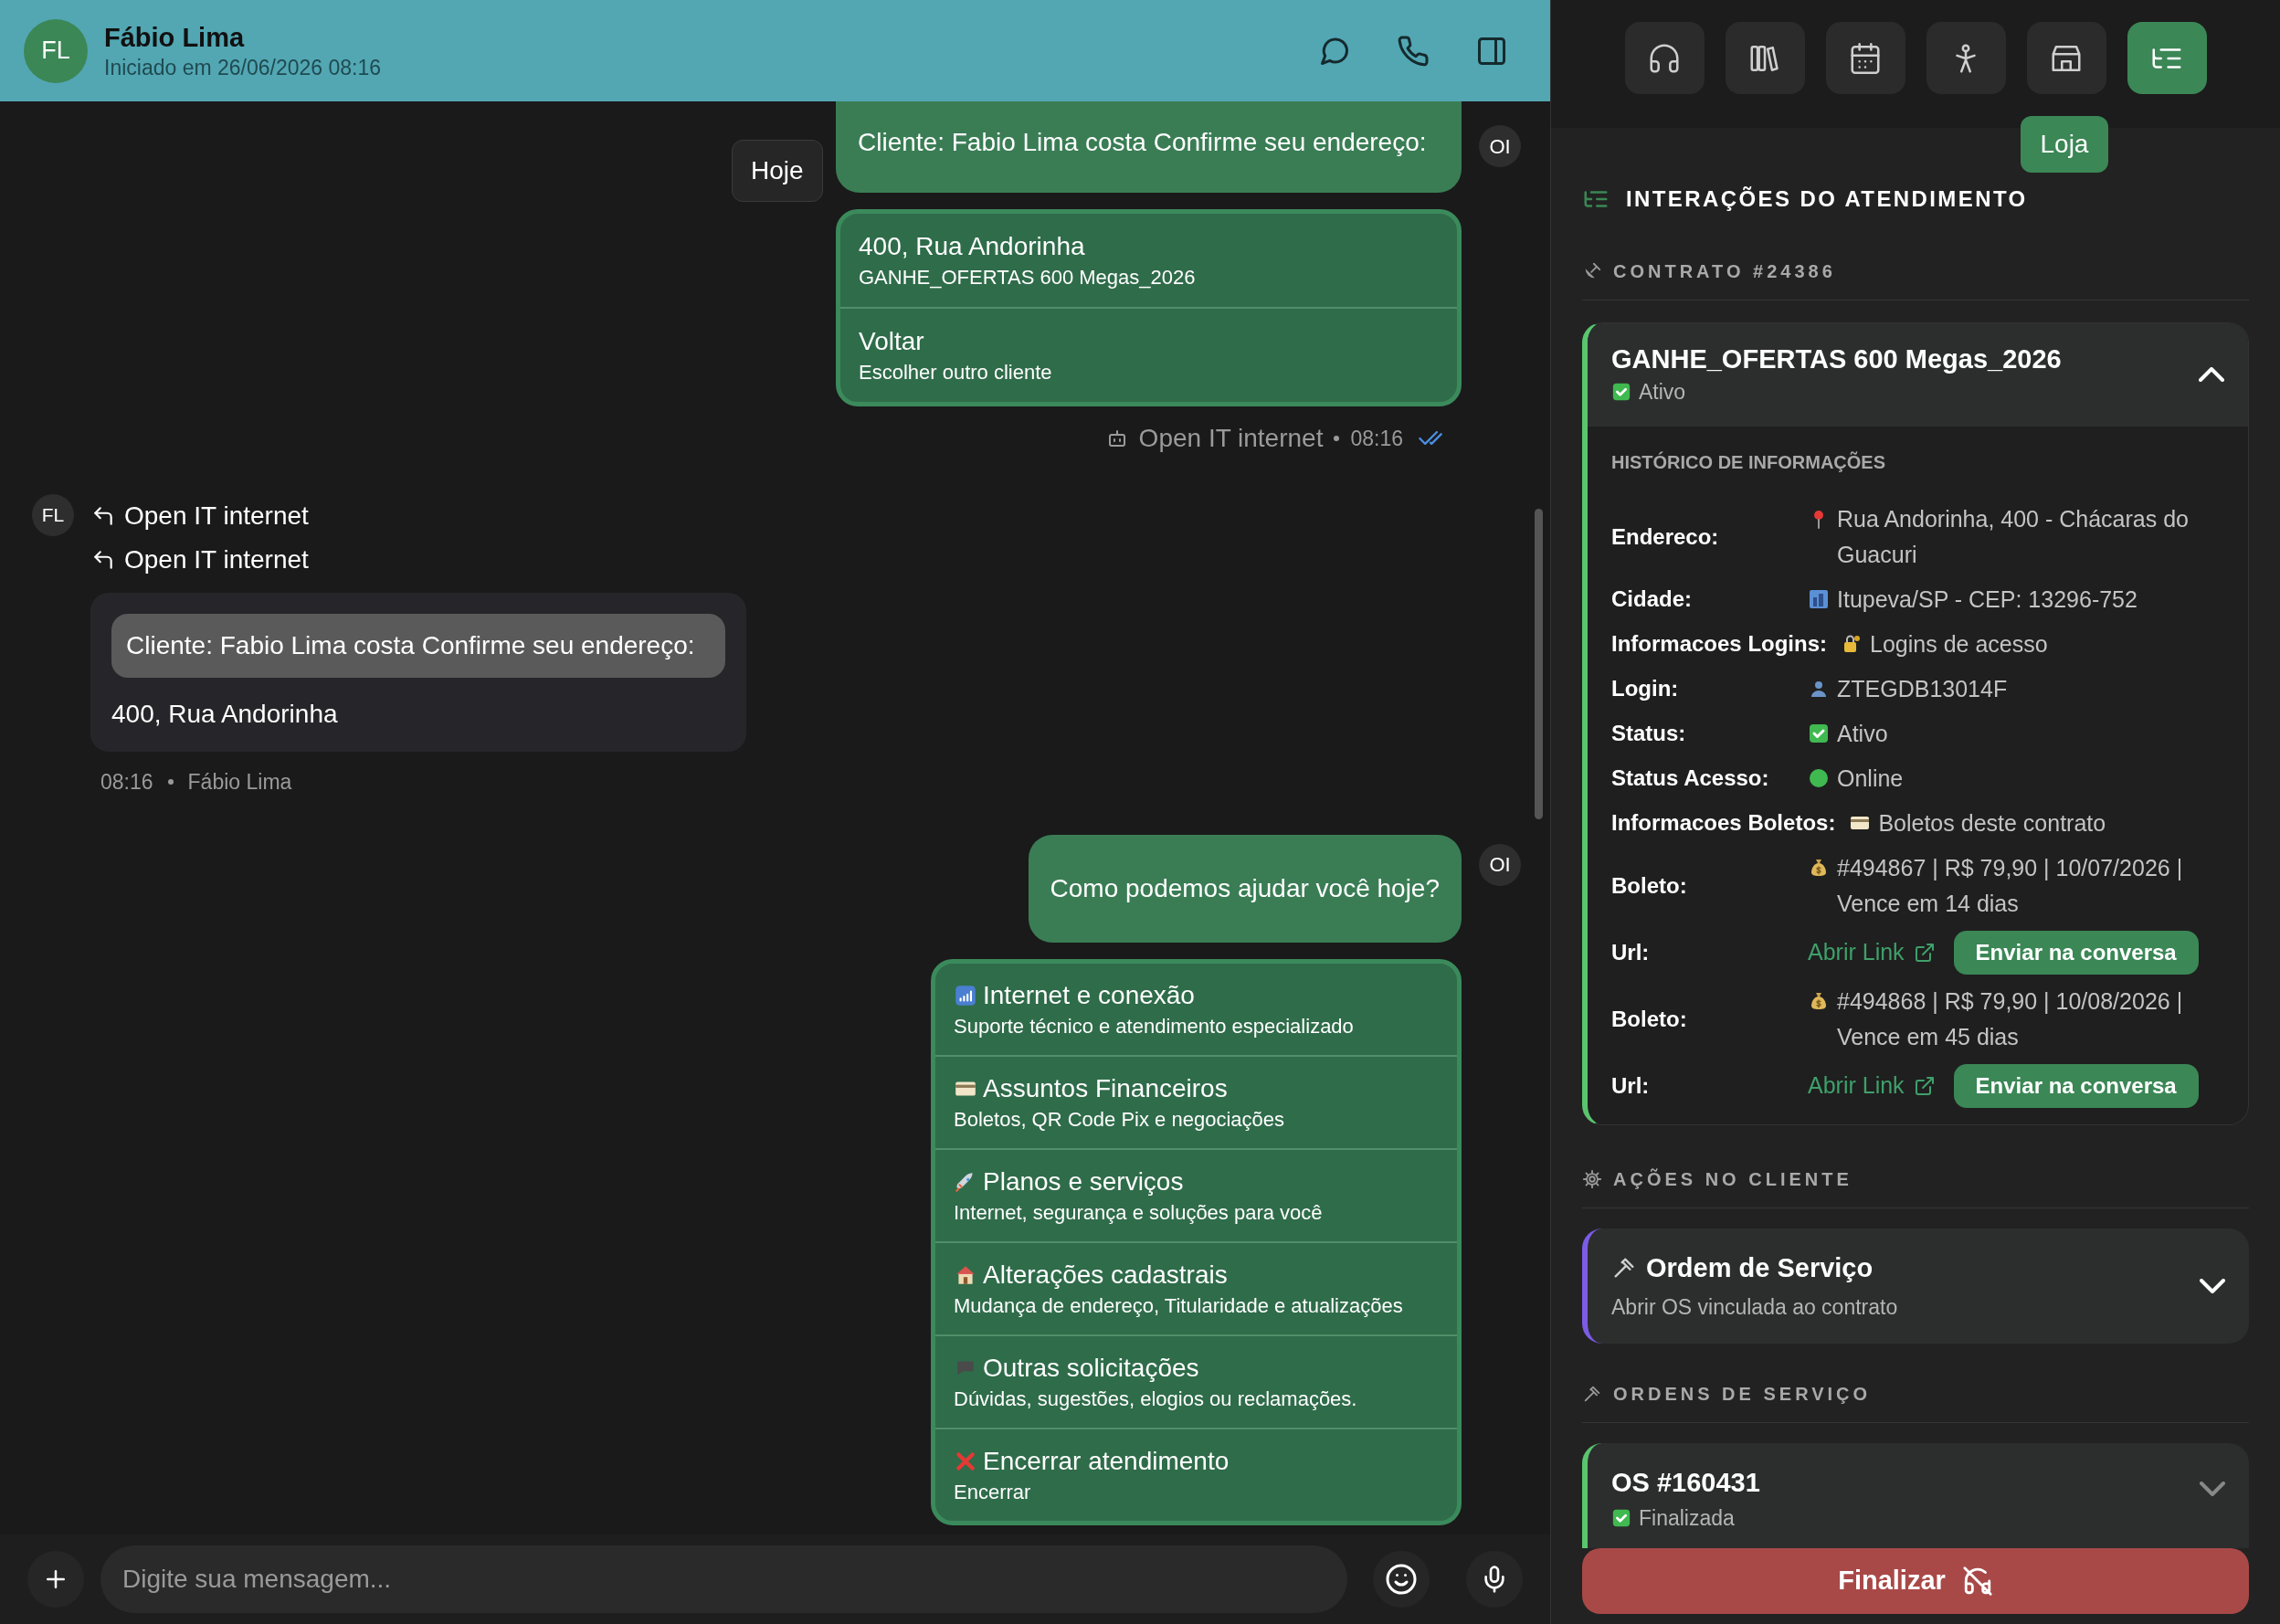 The width and height of the screenshot is (2280, 1624). What do you see at coordinates (1719, 644) in the screenshot?
I see `field-label: Informacoes Logins:` at bounding box center [1719, 644].